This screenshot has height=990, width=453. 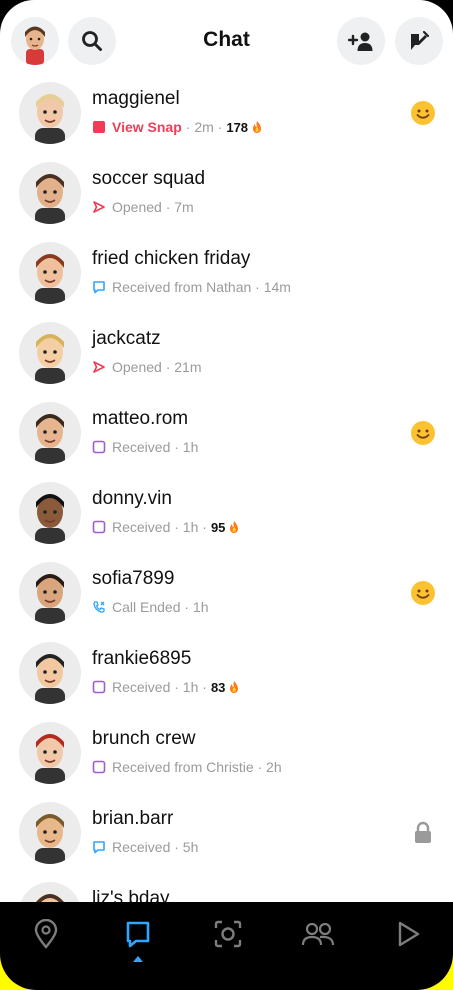 I want to click on chat-row: frankie6895 Received · 1h · 83, so click(x=226, y=678).